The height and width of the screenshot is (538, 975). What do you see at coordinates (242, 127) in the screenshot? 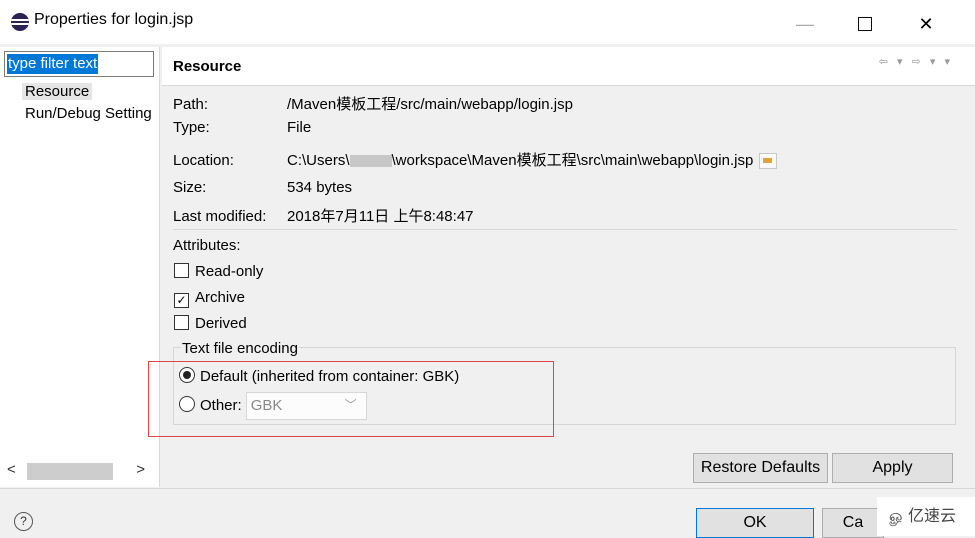
I see `type-row: Type: File` at bounding box center [242, 127].